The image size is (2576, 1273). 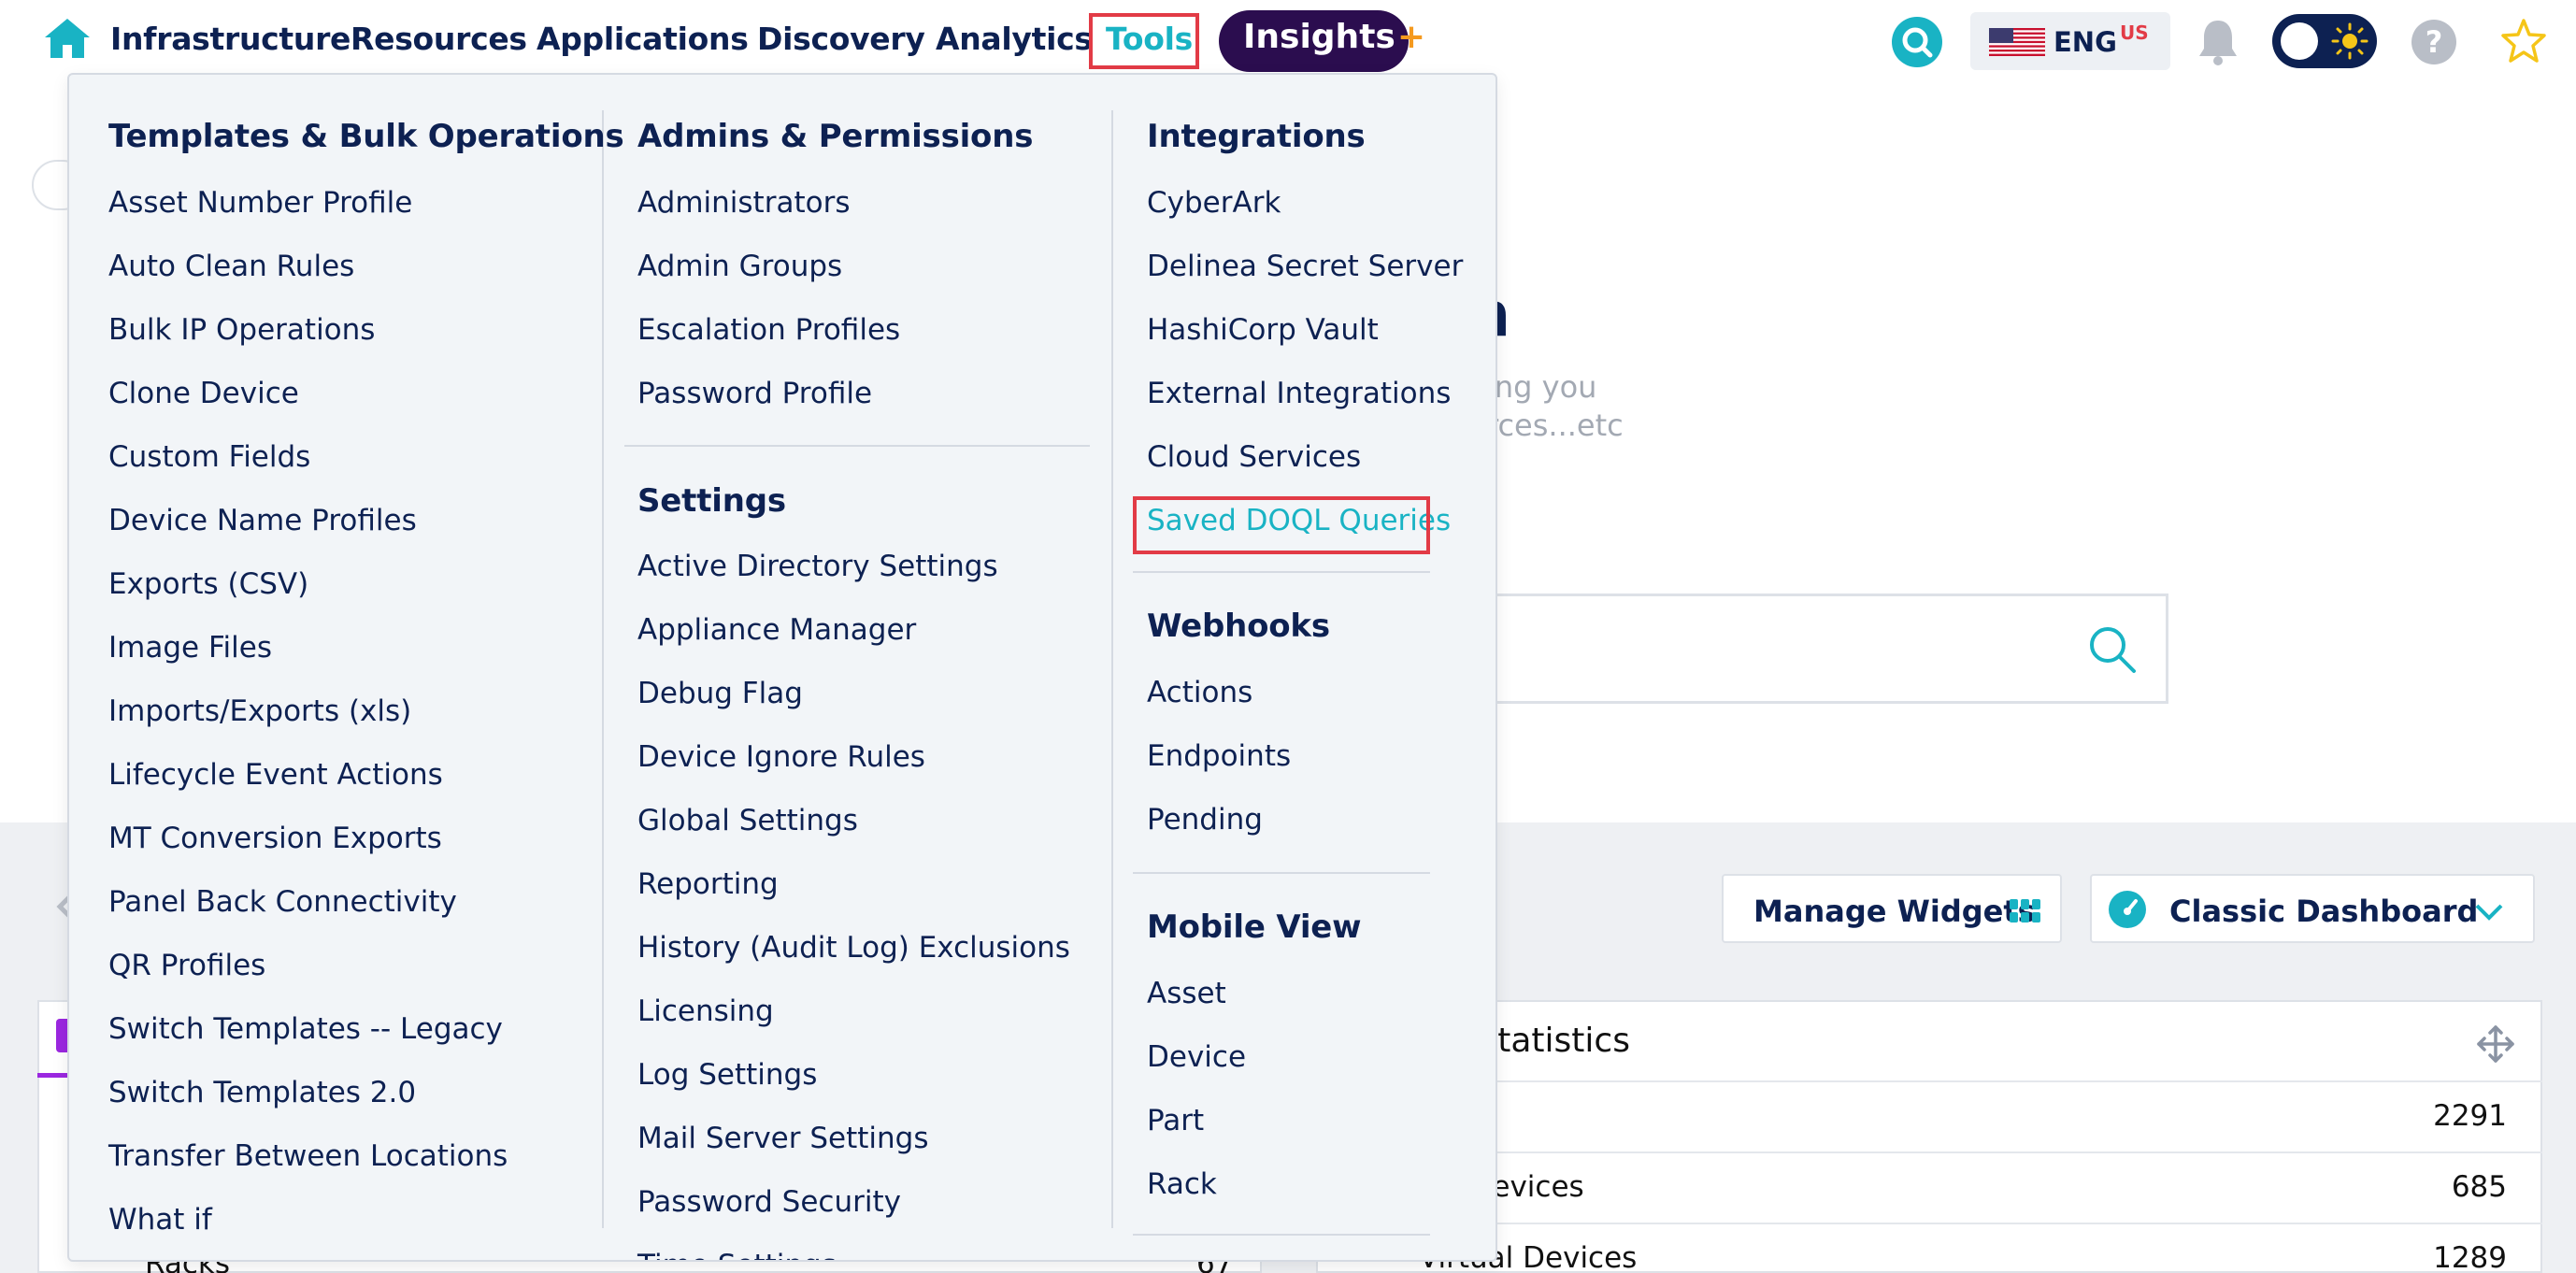 I want to click on menu-item-time-settings: Time Settings, so click(x=737, y=1255).